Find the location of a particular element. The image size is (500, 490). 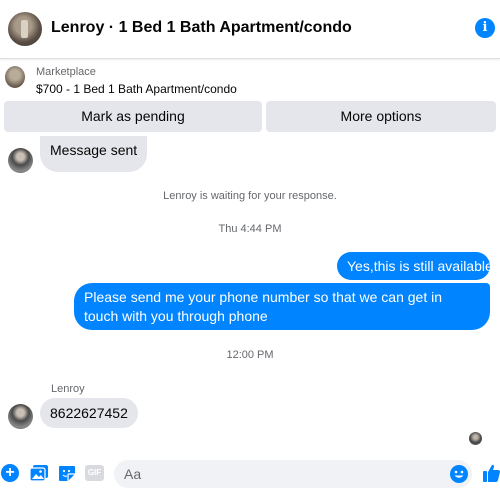

message-input is located at coordinates (293, 474).